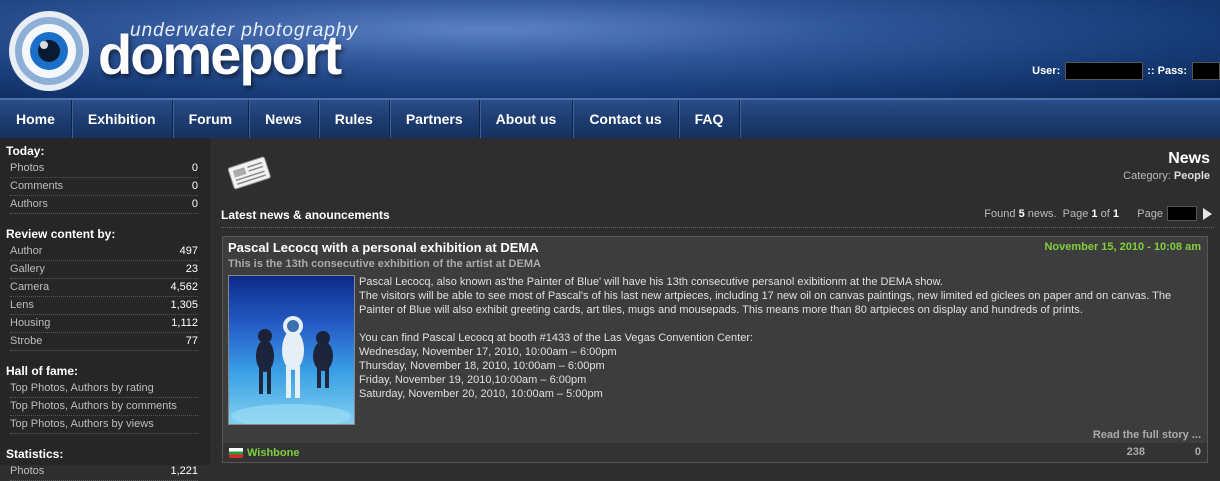  Describe the element at coordinates (435, 119) in the screenshot. I see `nav-partners: Partners` at that location.